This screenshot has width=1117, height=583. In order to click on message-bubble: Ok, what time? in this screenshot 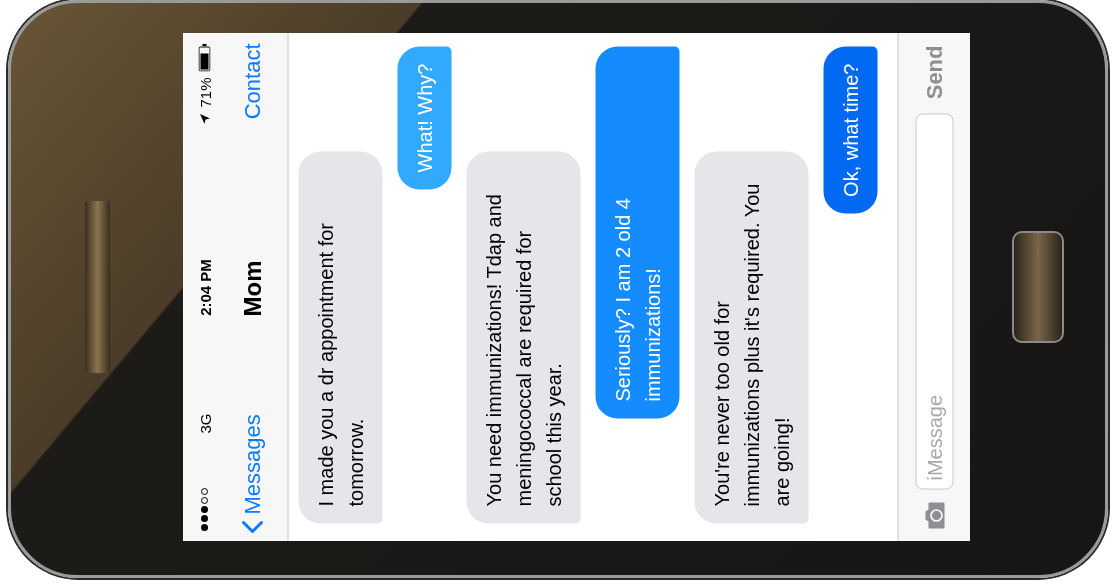, I will do `click(850, 130)`.